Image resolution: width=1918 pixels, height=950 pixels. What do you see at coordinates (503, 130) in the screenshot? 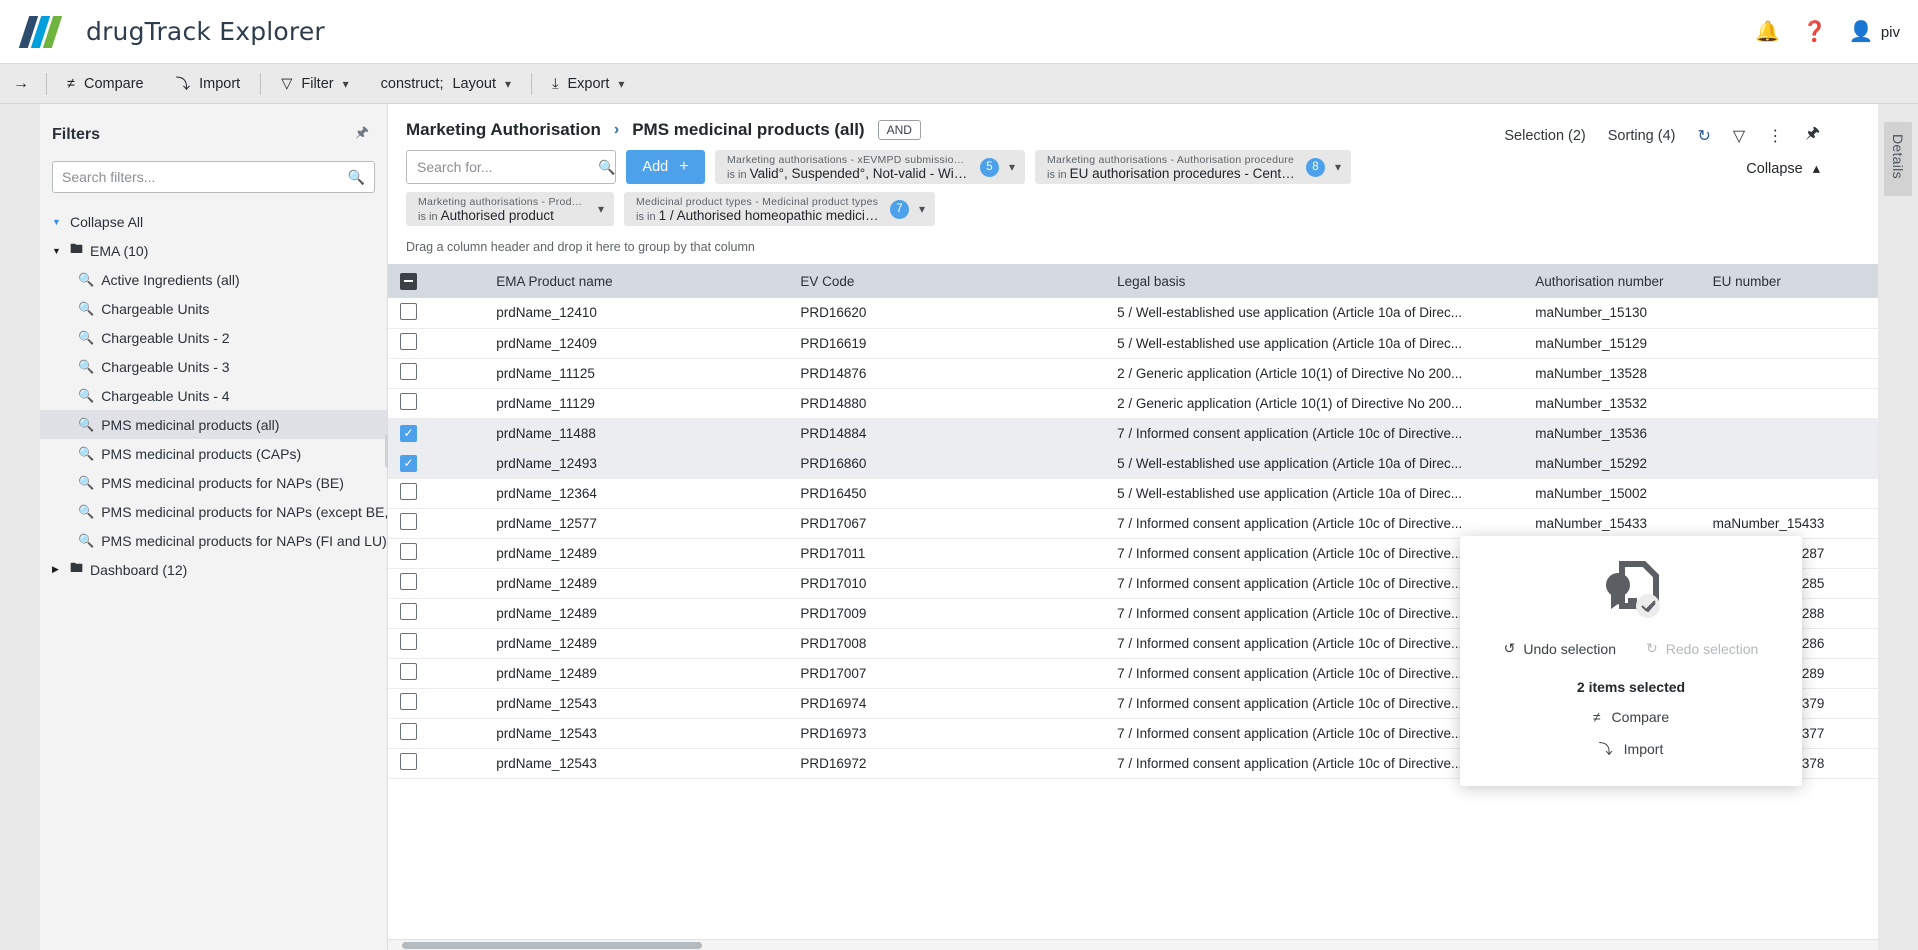
I see `breadcrumb-root: Marketing Authorisation` at bounding box center [503, 130].